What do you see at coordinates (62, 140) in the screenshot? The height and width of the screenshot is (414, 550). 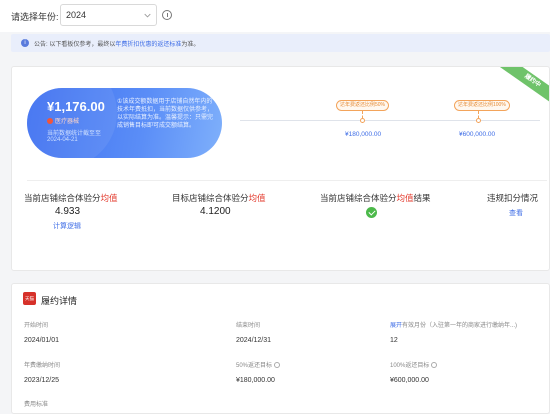 I see `data-cutoff-date: 2024-04-21` at bounding box center [62, 140].